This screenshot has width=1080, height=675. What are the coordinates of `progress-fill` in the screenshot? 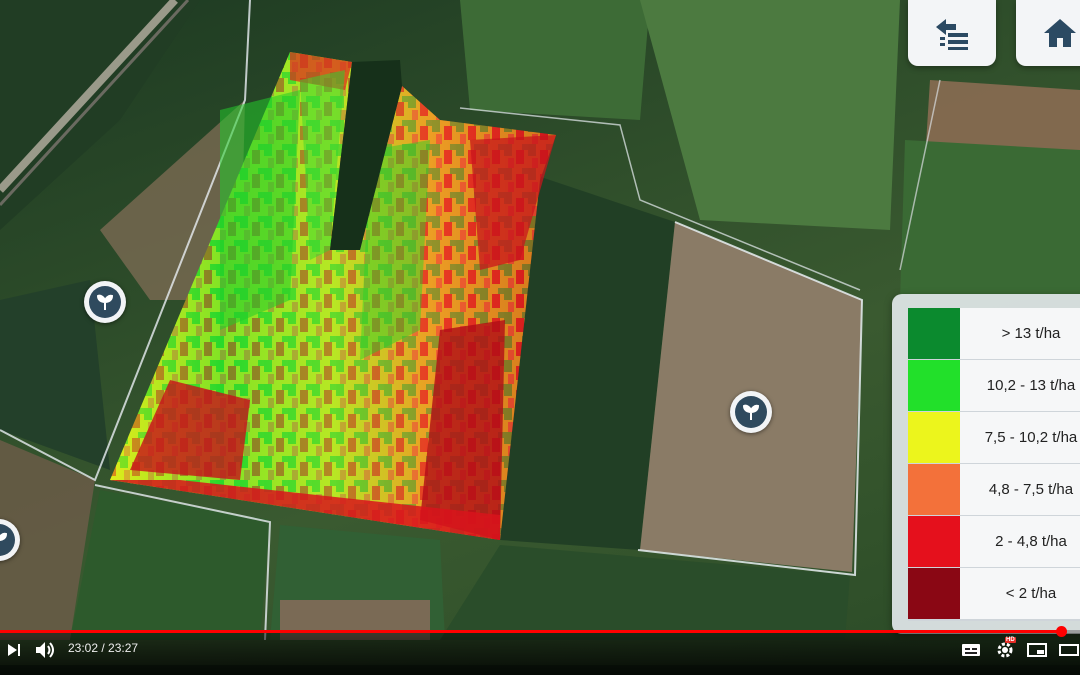 It's located at (530, 631).